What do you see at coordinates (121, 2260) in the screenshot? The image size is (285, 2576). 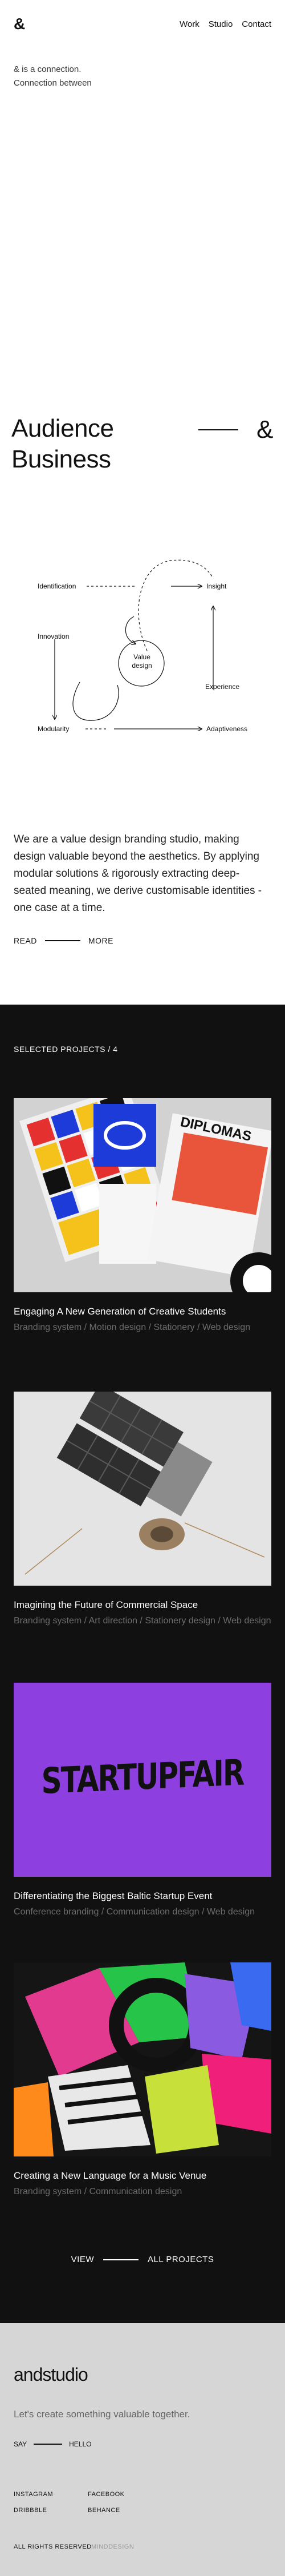 I see `view-all-line` at bounding box center [121, 2260].